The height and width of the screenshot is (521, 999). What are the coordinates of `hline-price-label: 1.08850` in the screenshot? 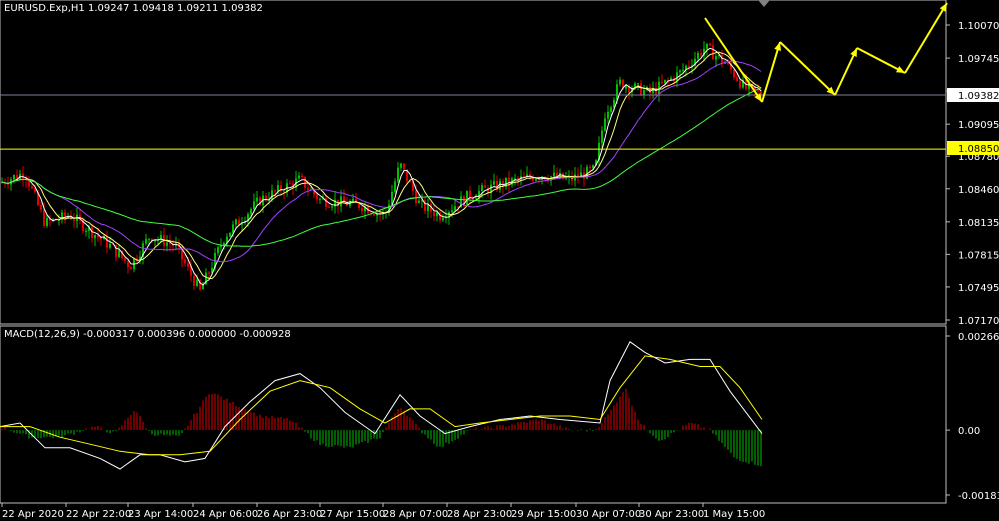 It's located at (978, 149).